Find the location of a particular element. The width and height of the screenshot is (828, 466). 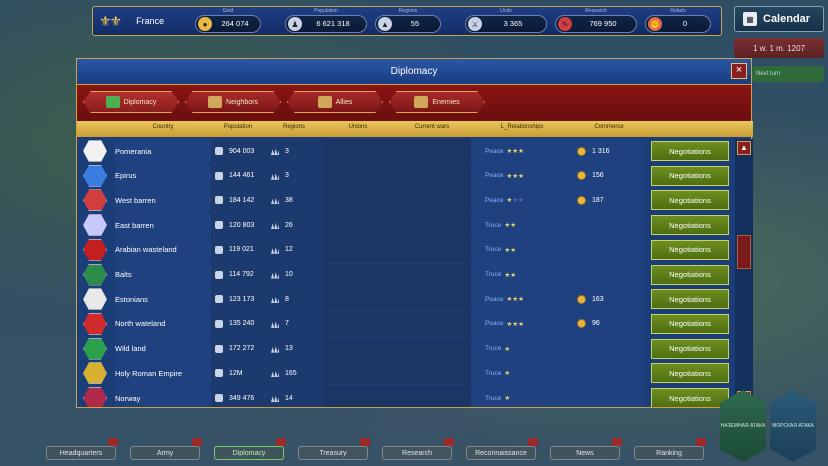

nation-badge: ⚜⚜ France is located at coordinates (143, 21).